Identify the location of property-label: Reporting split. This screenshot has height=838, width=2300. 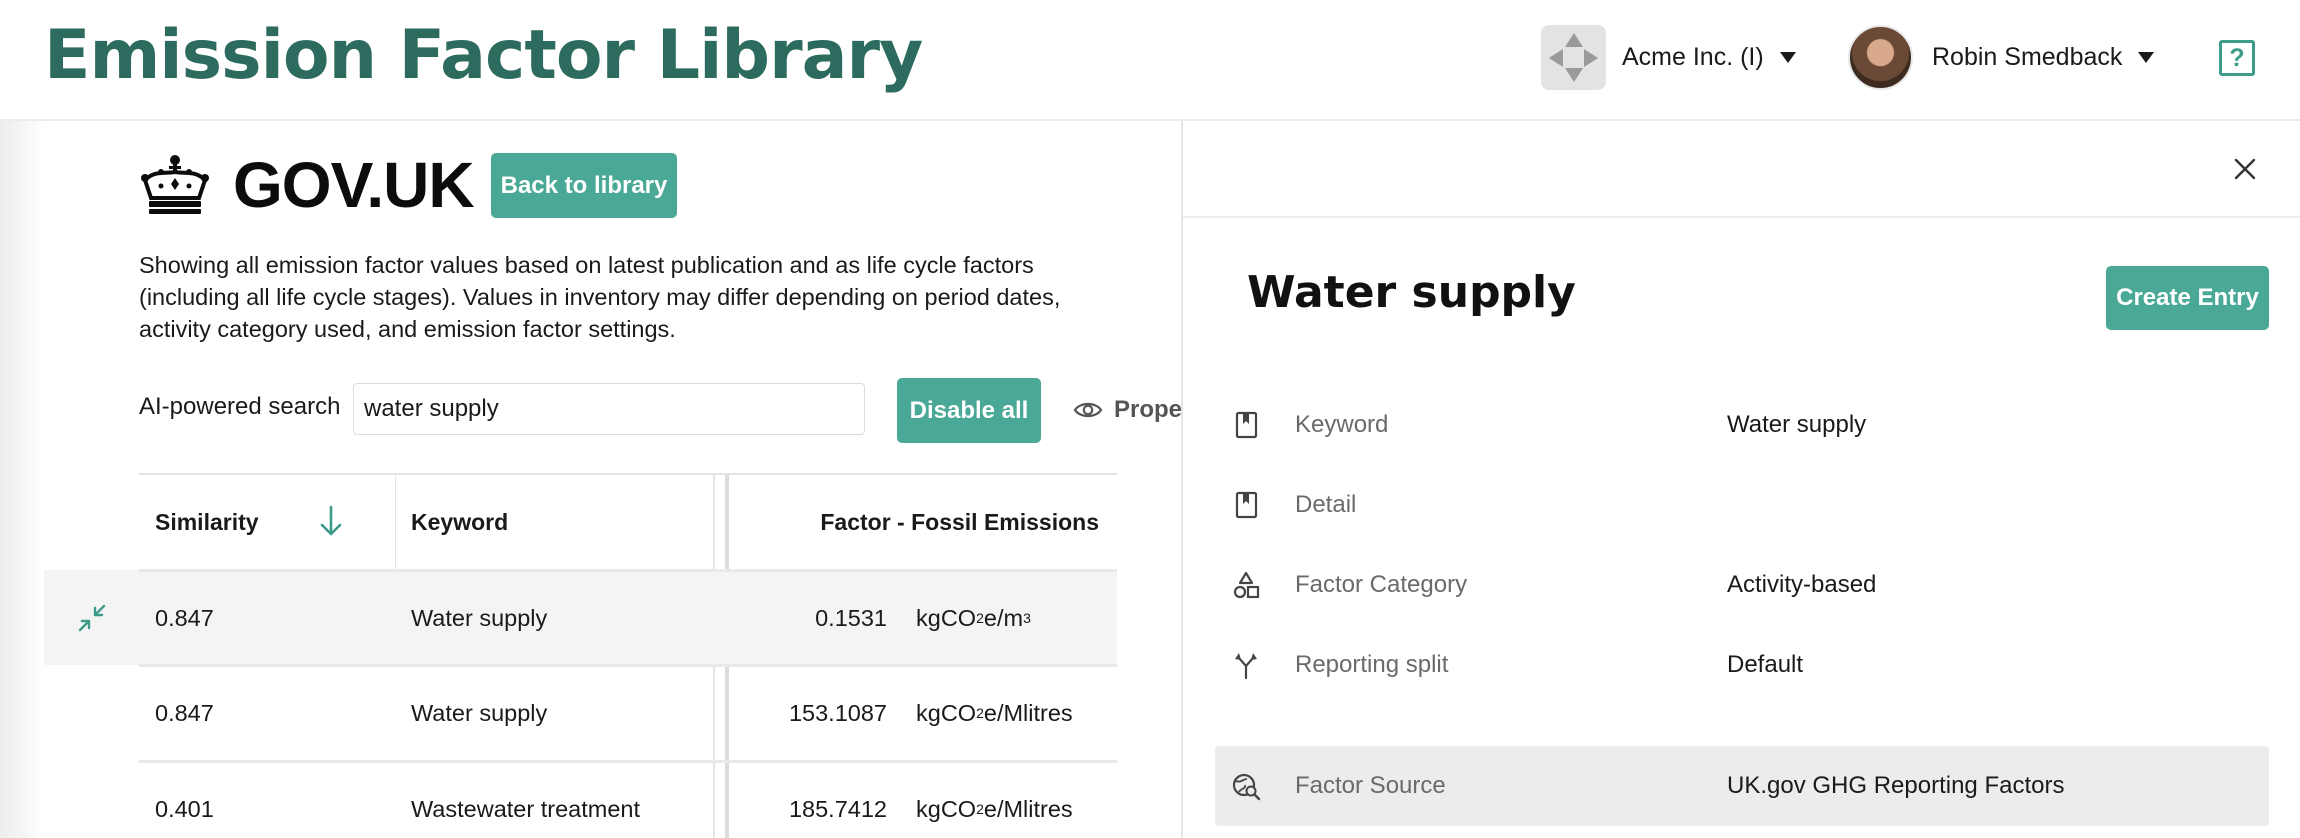
(1372, 664).